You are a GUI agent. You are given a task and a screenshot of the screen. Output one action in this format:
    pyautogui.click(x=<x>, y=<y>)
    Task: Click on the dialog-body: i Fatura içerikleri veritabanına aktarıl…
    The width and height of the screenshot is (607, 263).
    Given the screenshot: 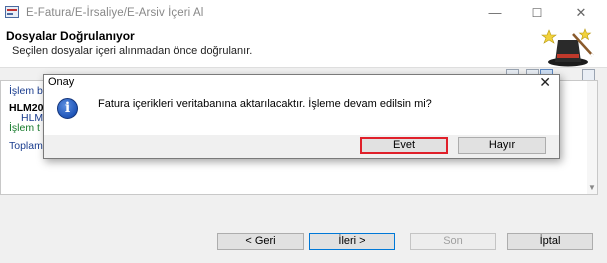 What is the action you would take?
    pyautogui.click(x=301, y=112)
    